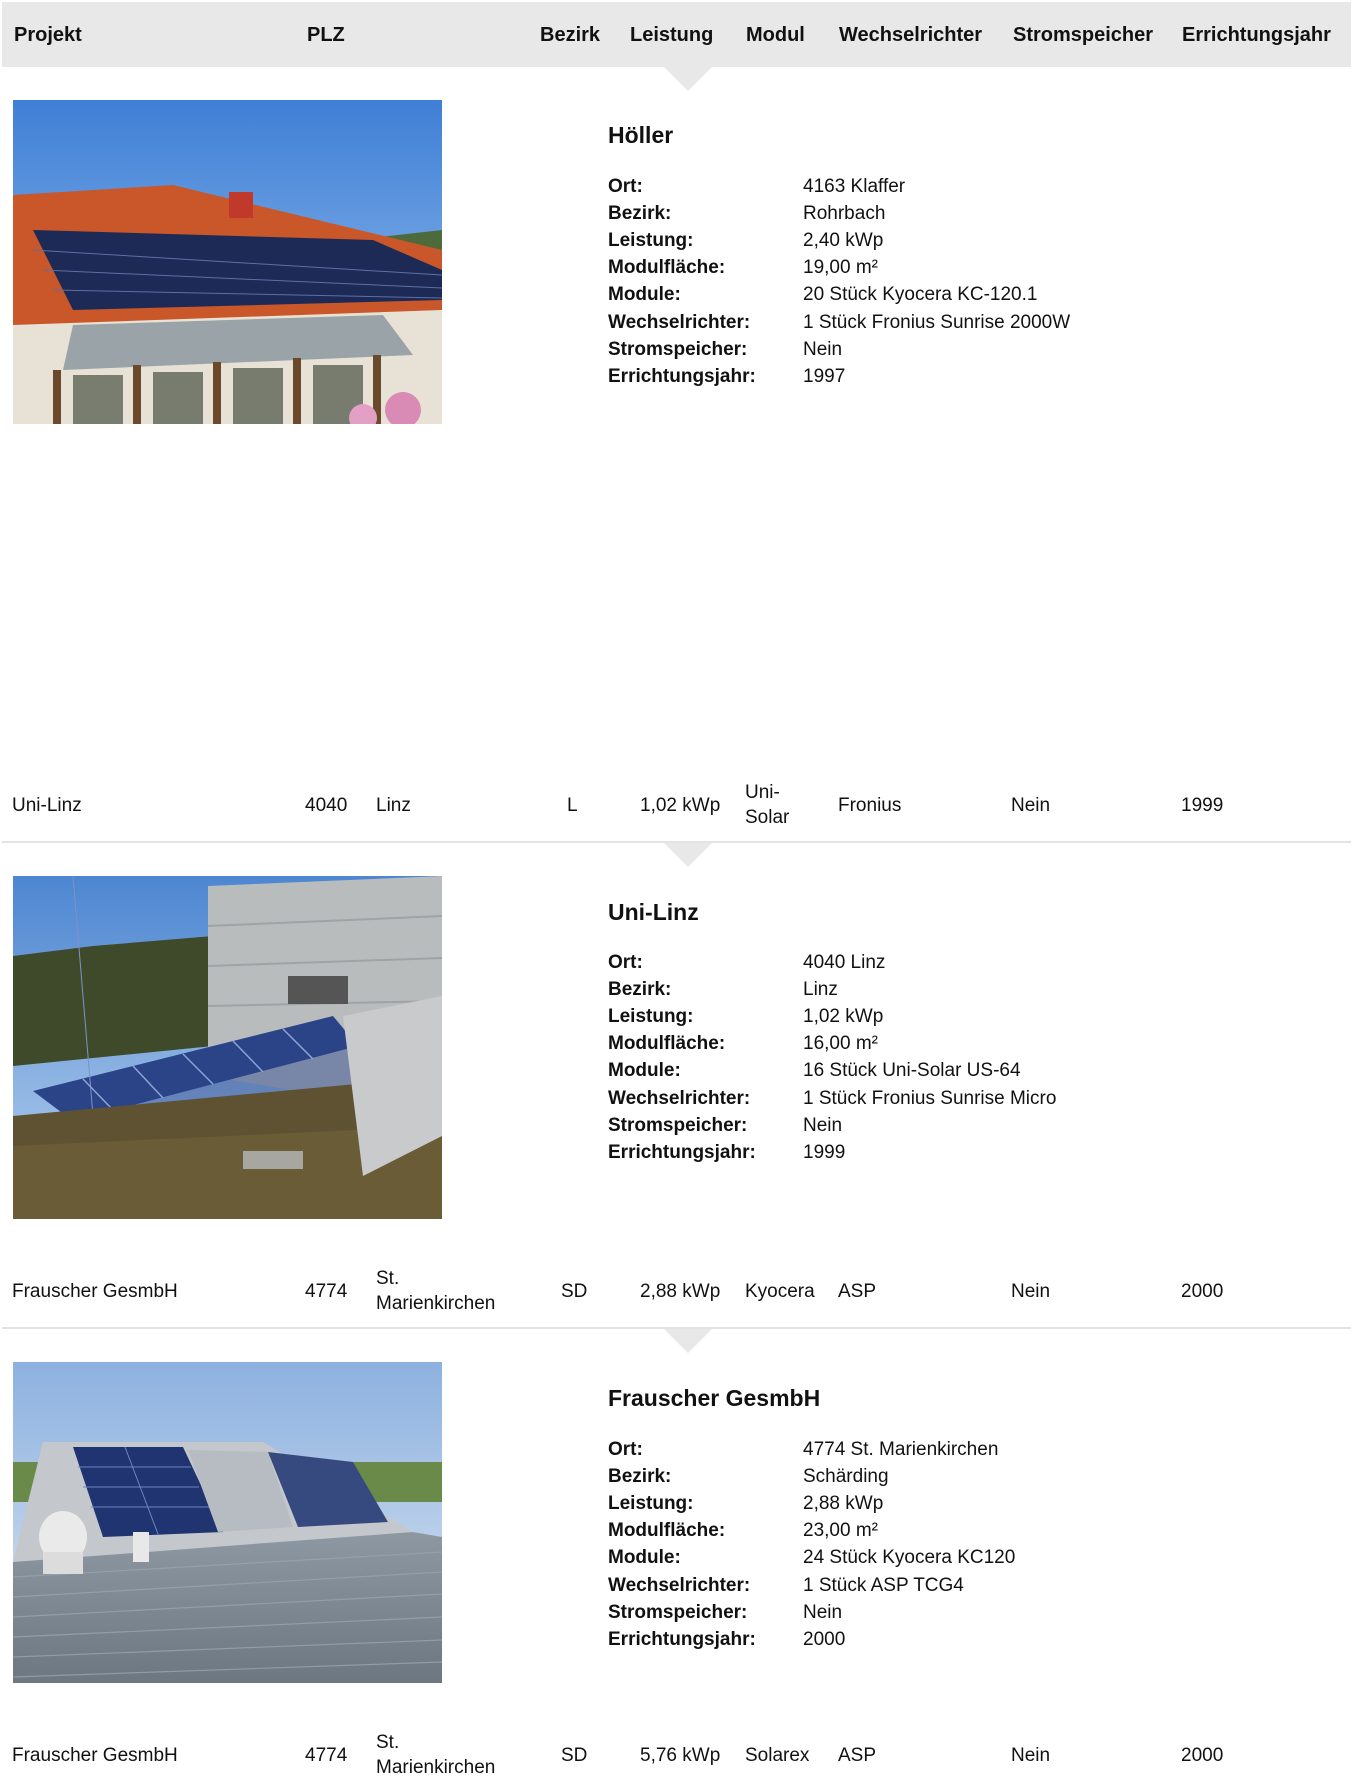  What do you see at coordinates (840, 268) in the screenshot?
I see `field-value: 19,00 m²` at bounding box center [840, 268].